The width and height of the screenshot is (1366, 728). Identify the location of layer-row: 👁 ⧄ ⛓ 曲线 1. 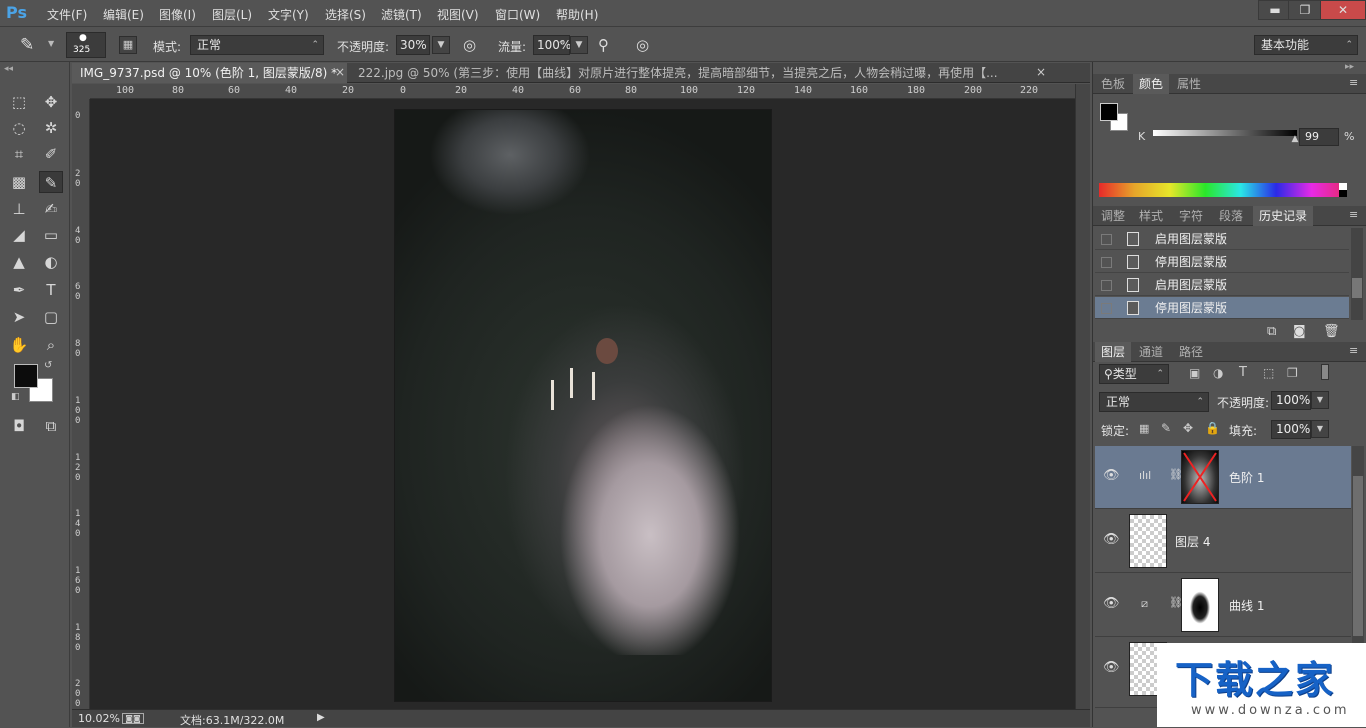
(1223, 605).